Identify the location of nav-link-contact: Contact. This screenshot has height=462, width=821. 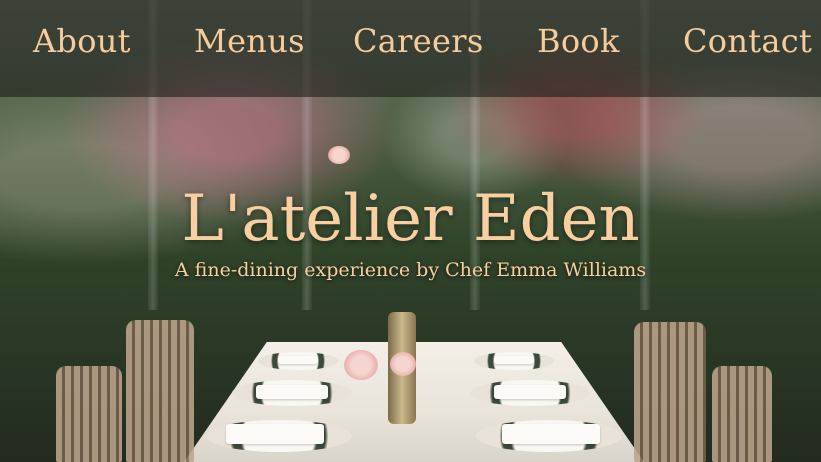
(747, 41).